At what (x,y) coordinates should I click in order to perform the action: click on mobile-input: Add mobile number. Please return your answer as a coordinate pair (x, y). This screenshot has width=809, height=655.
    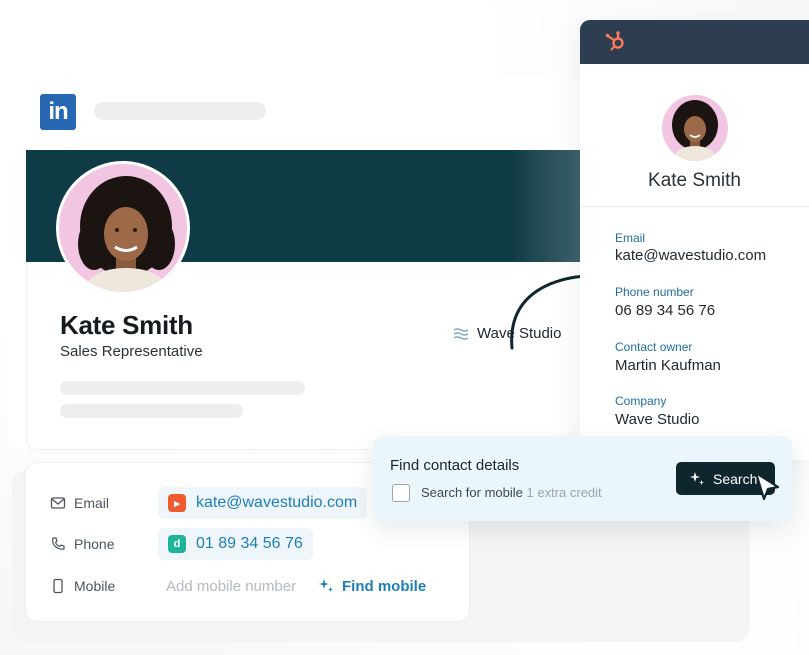
    Looking at the image, I should click on (231, 586).